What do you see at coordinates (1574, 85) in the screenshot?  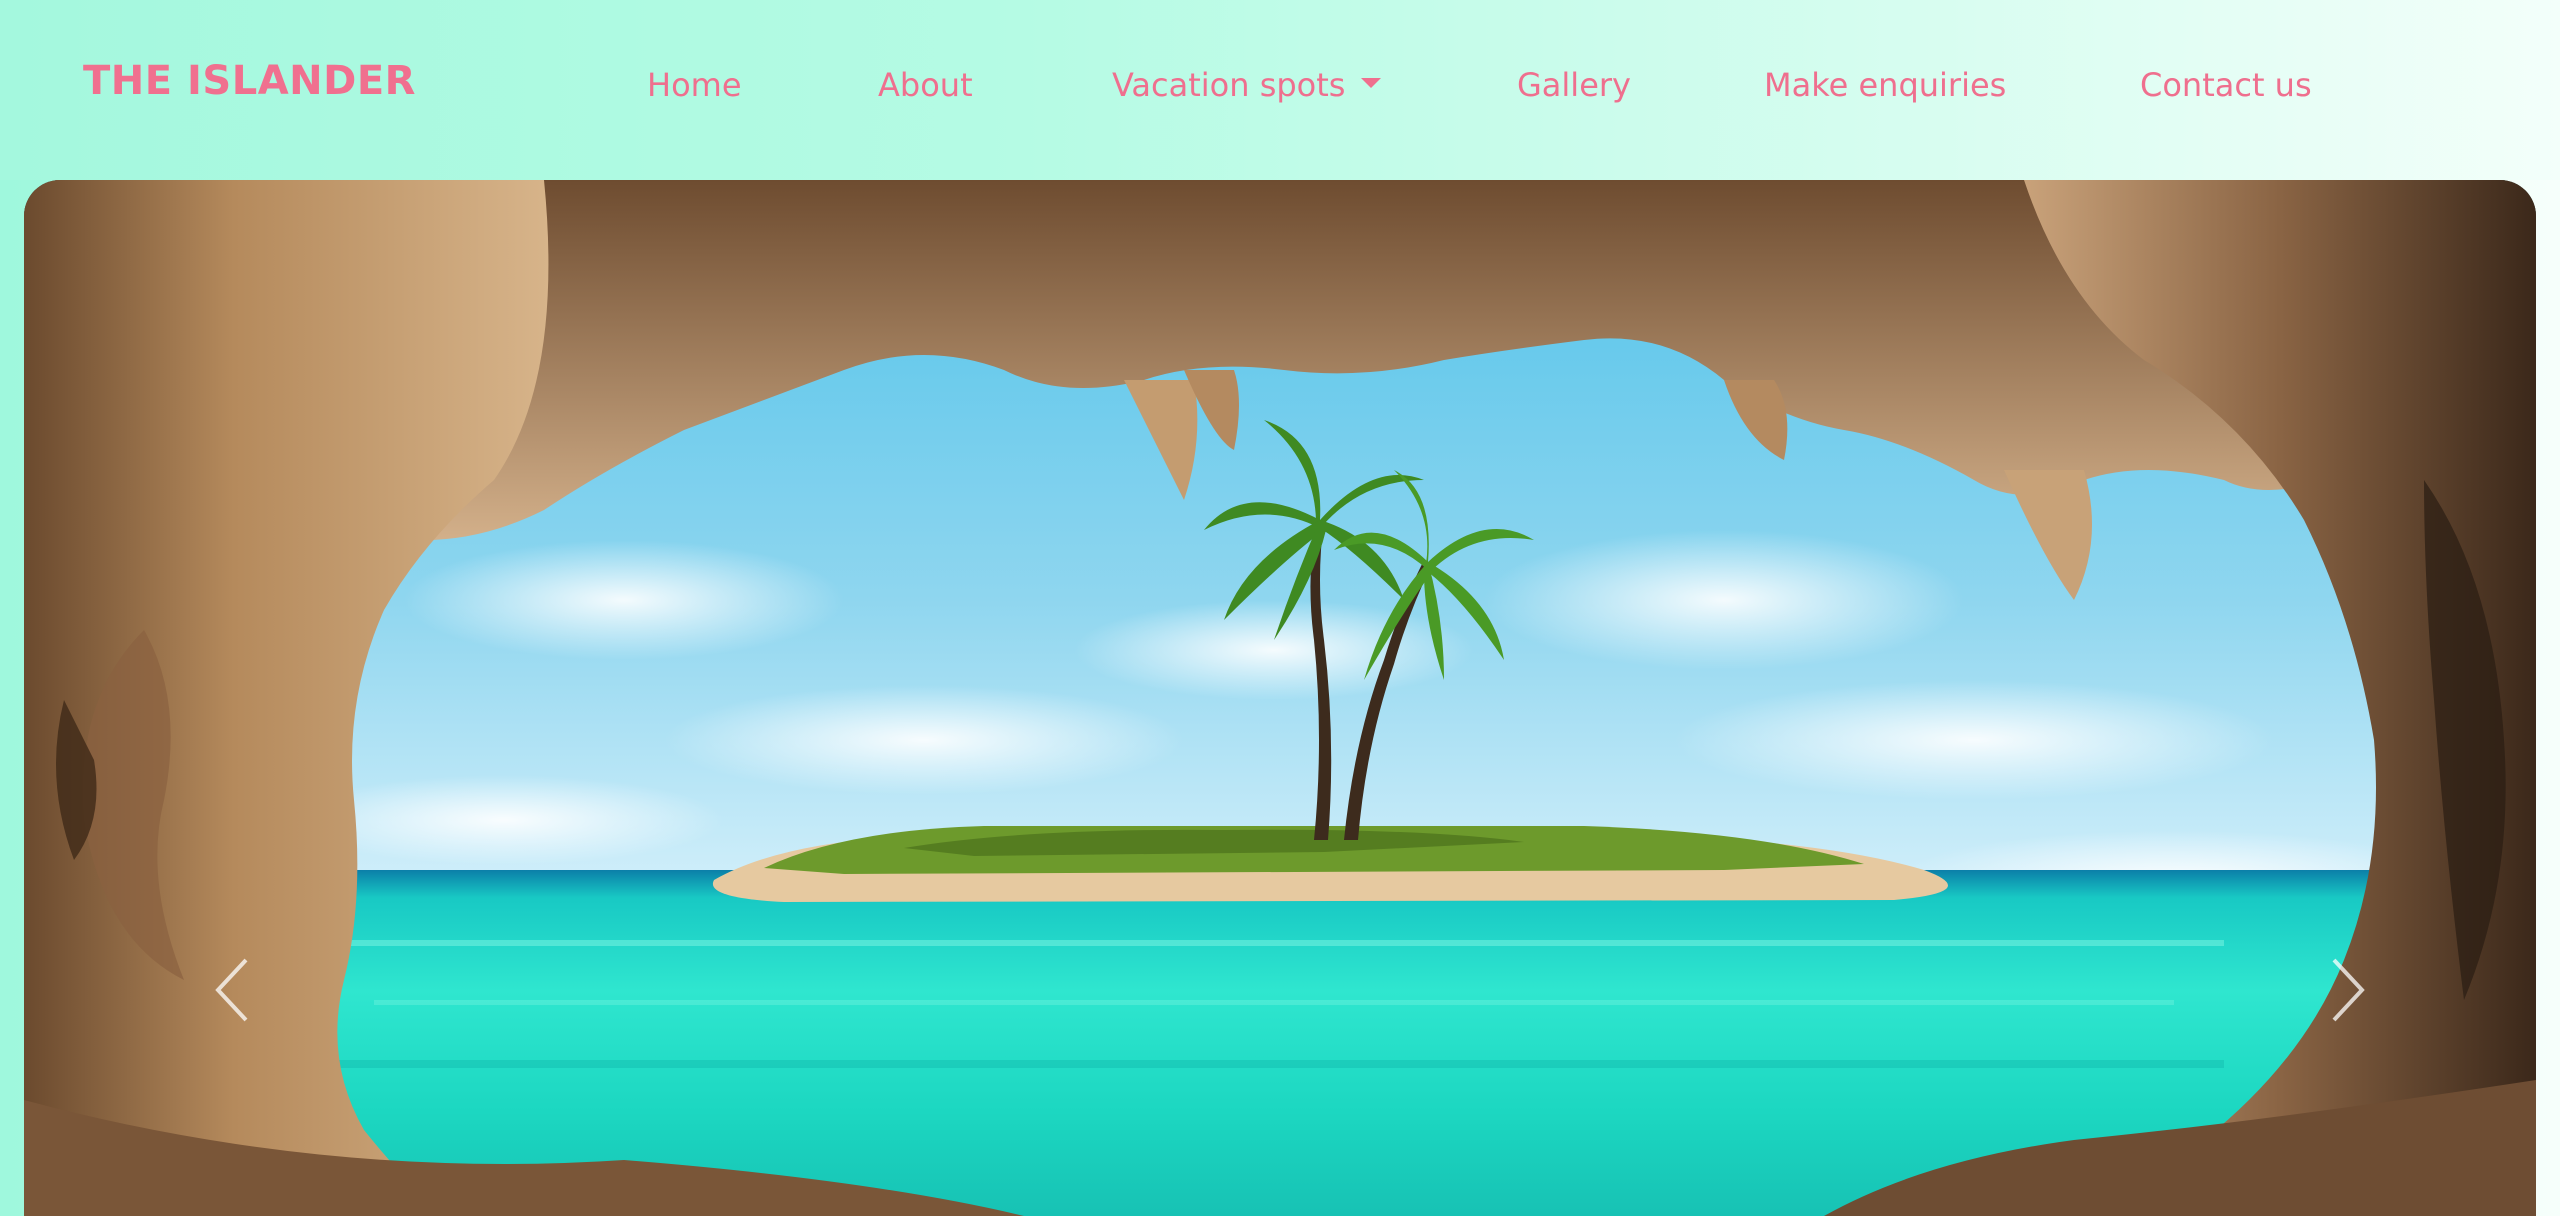 I see `nav-gallery: Gallery` at bounding box center [1574, 85].